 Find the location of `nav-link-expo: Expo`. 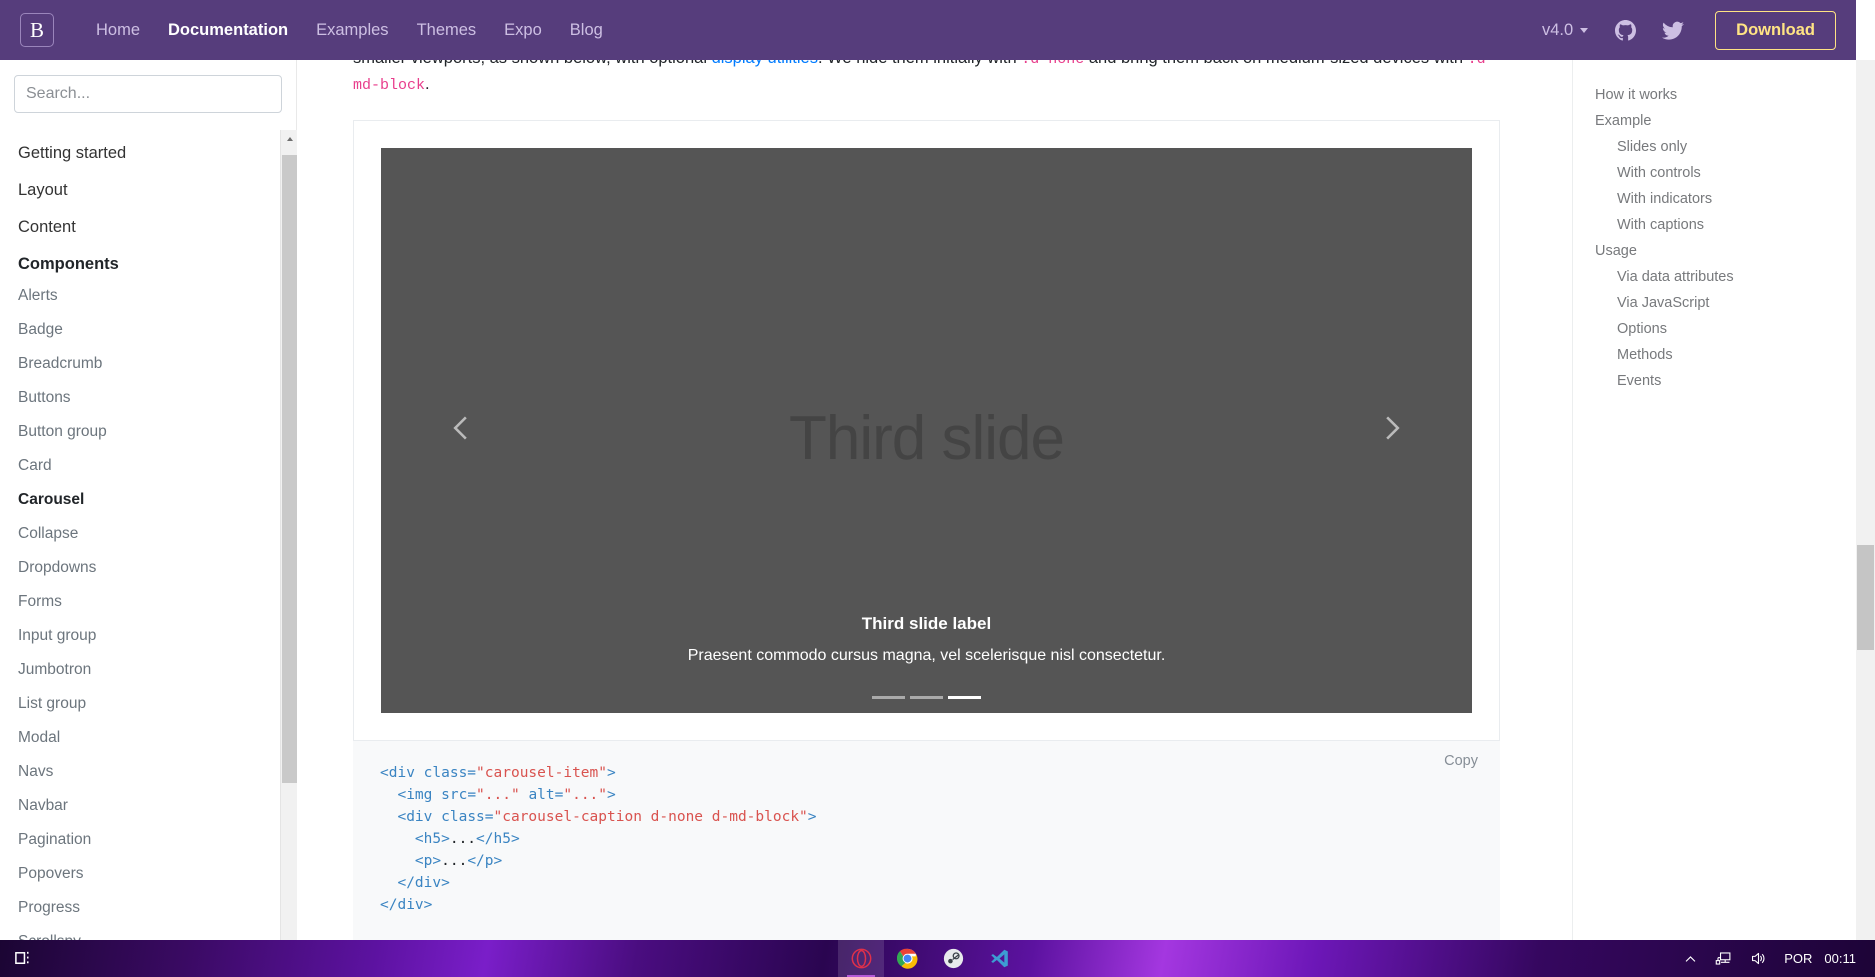

nav-link-expo: Expo is located at coordinates (523, 30).